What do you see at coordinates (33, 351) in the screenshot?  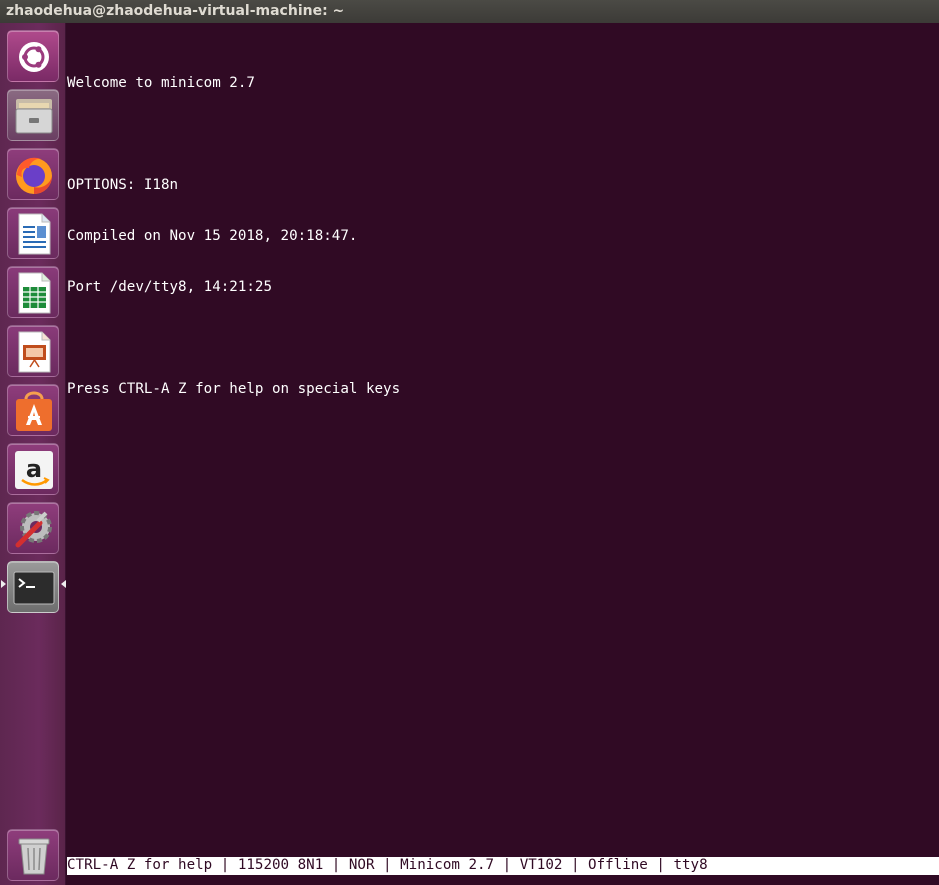 I see `libreoffice-impress-icon` at bounding box center [33, 351].